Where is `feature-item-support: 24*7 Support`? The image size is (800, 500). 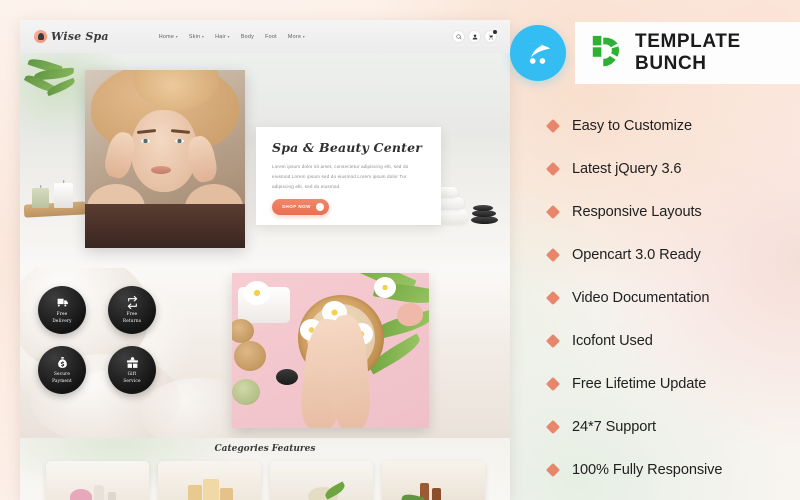
feature-item-support: 24*7 Support is located at coordinates (672, 426).